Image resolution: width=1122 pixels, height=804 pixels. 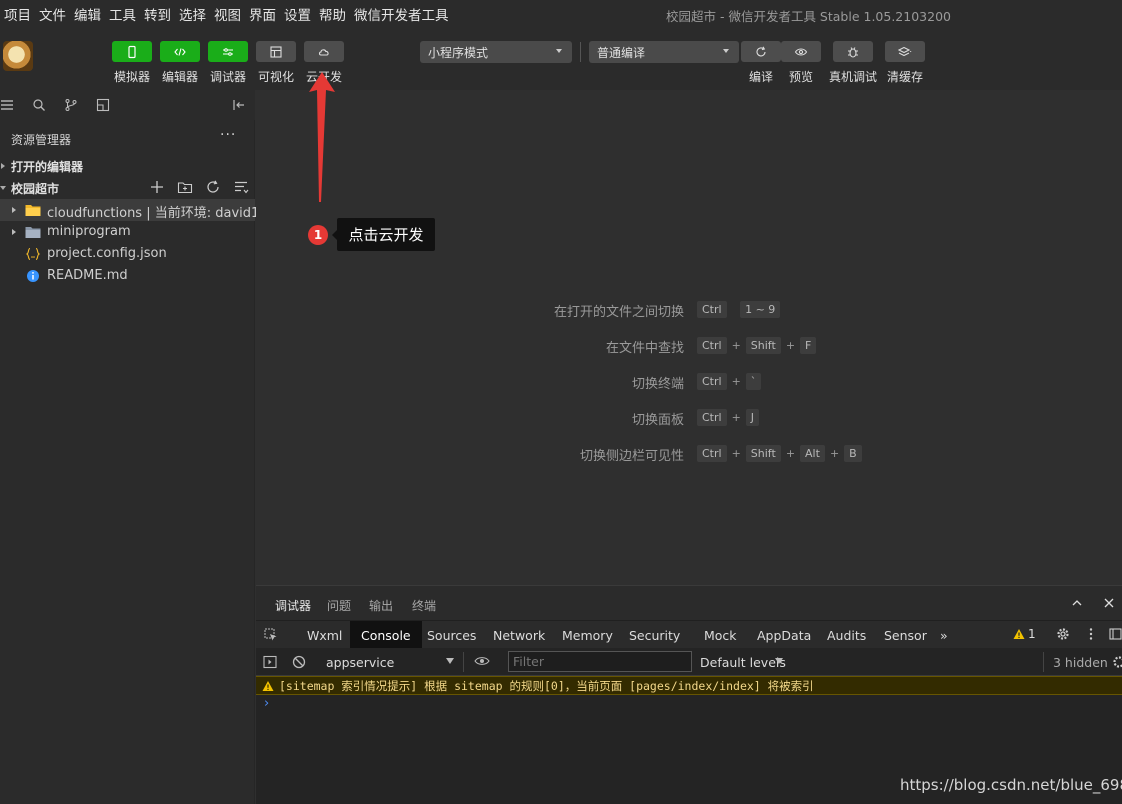 What do you see at coordinates (270, 662) in the screenshot?
I see `sidebar-toggle-icon` at bounding box center [270, 662].